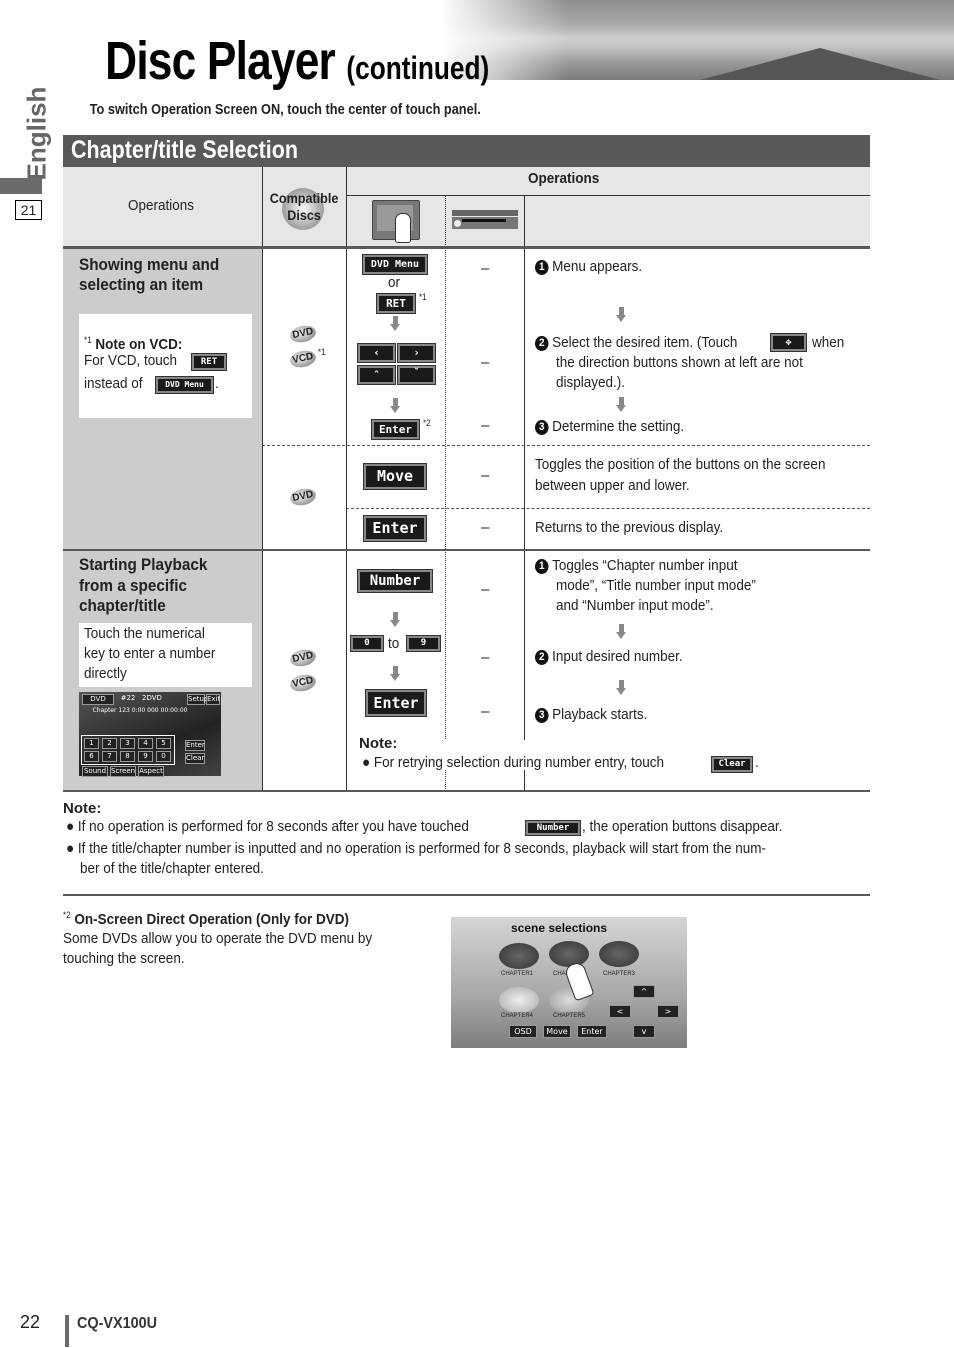  Describe the element at coordinates (195, 745) in the screenshot. I see `thumb-enter: Enter` at that location.